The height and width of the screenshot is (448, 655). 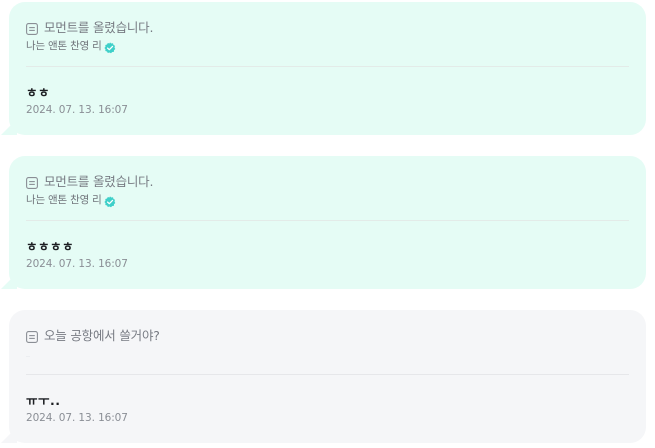 I want to click on message-header: 오늘 공항에서 쓸거야?, so click(x=93, y=334).